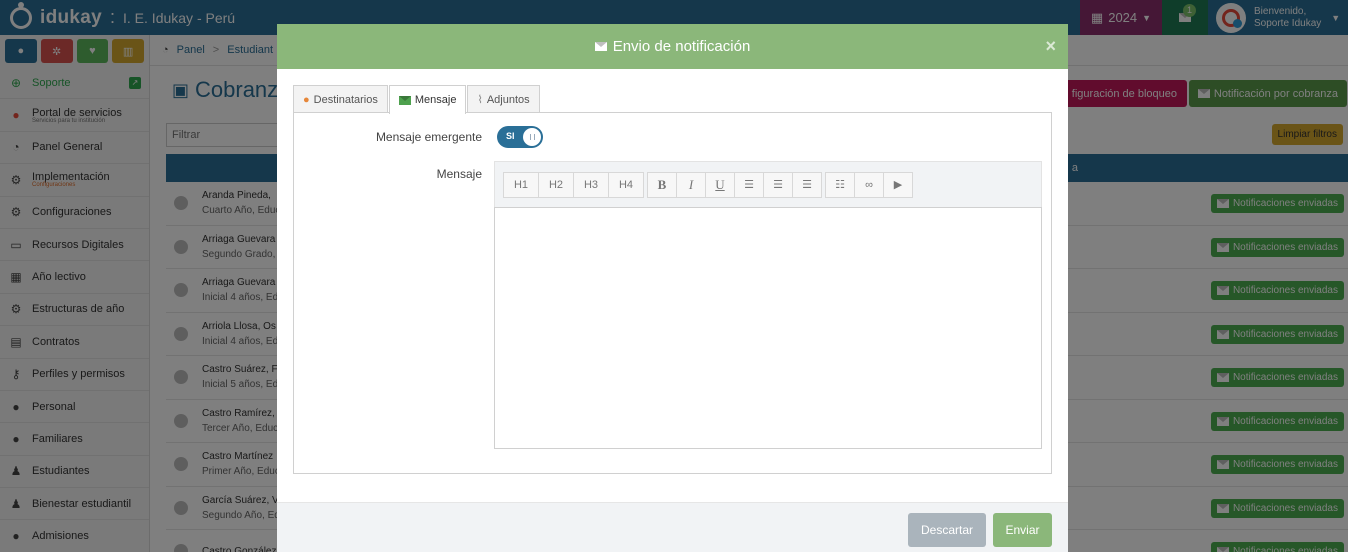  What do you see at coordinates (521, 184) in the screenshot?
I see `h1-button: H1` at bounding box center [521, 184].